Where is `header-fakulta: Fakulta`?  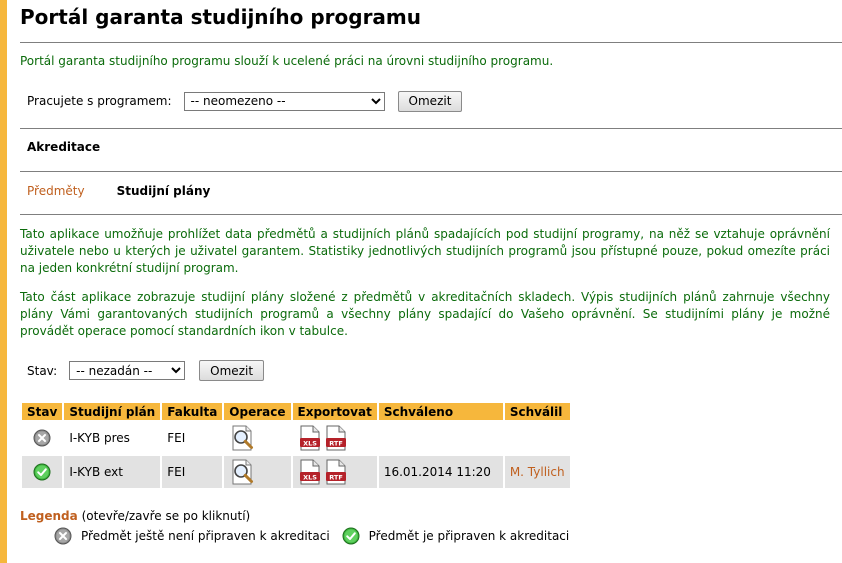 header-fakulta: Fakulta is located at coordinates (192, 411).